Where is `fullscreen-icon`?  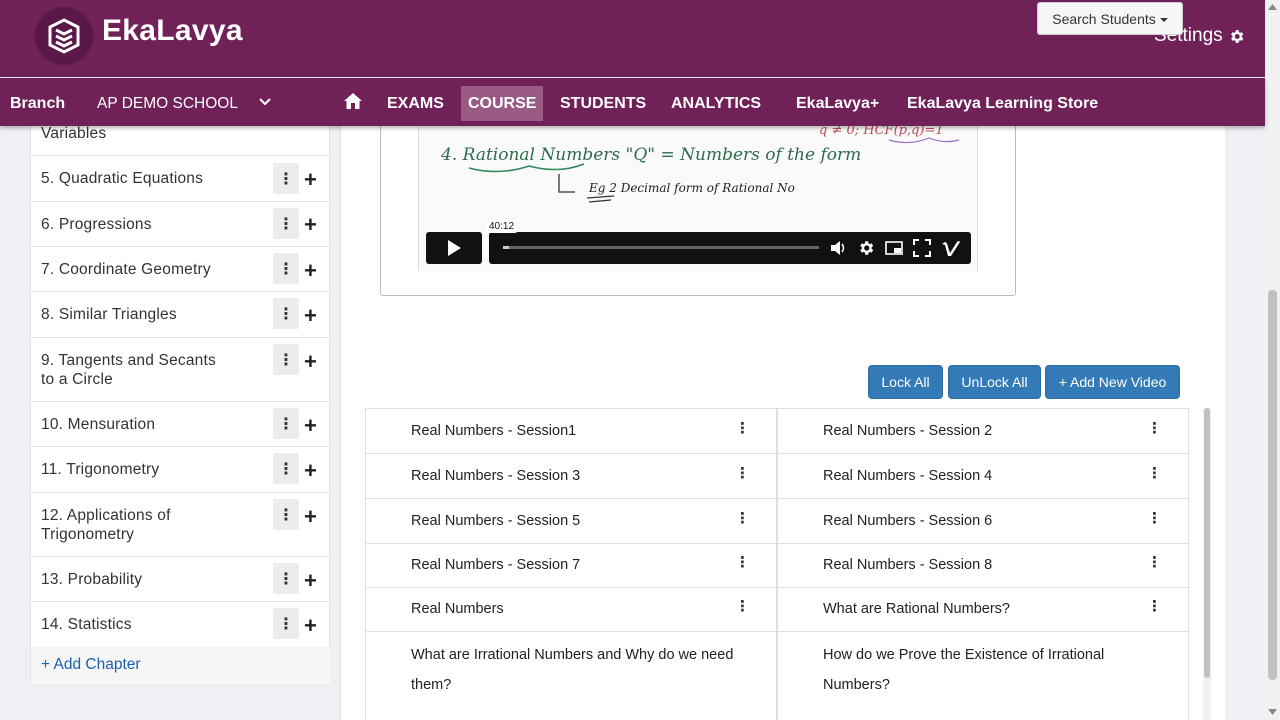
fullscreen-icon is located at coordinates (922, 248).